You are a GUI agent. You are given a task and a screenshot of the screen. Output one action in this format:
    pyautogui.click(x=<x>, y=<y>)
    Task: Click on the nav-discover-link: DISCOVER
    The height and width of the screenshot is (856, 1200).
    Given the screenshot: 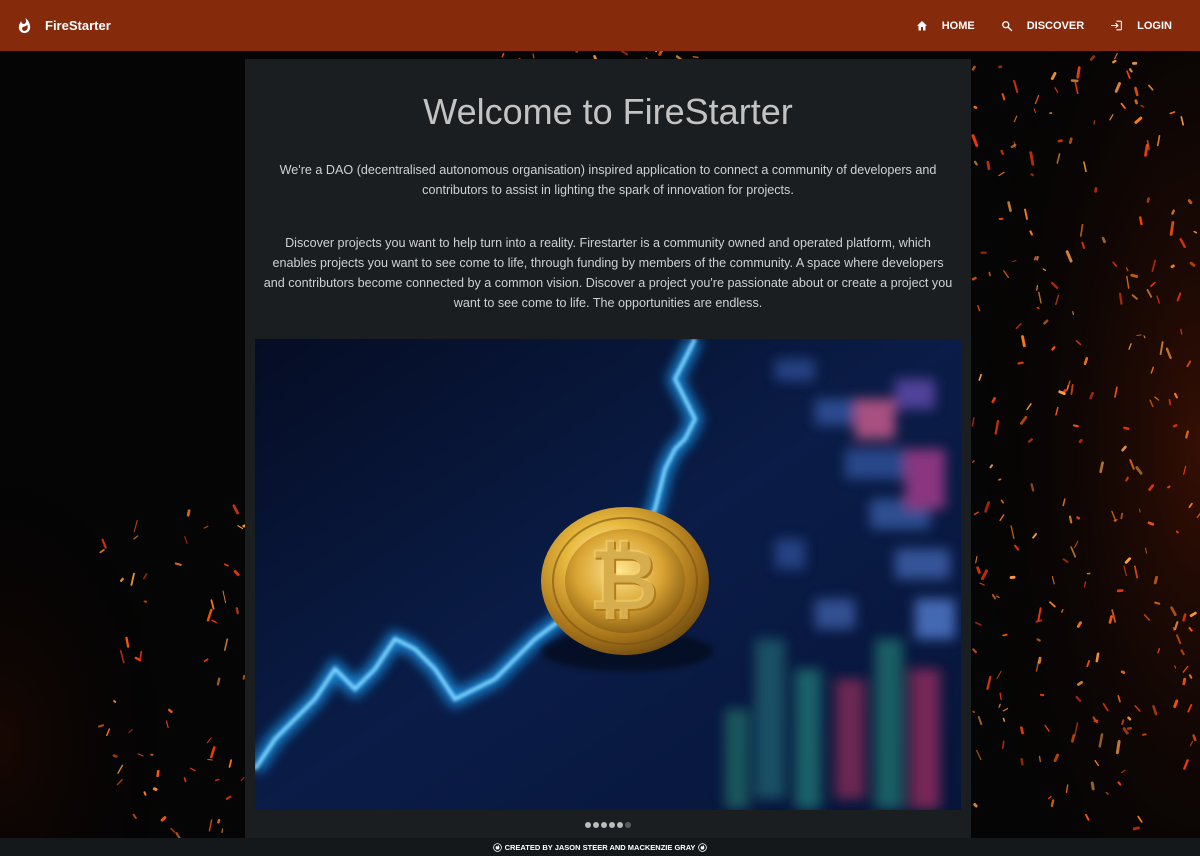 What is the action you would take?
    pyautogui.click(x=1041, y=25)
    